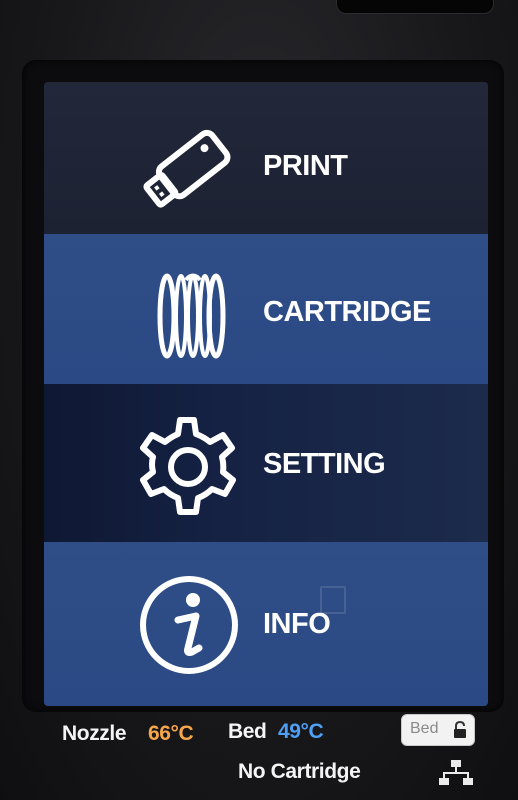 The width and height of the screenshot is (518, 800). What do you see at coordinates (297, 624) in the screenshot?
I see `info-label: INFO` at bounding box center [297, 624].